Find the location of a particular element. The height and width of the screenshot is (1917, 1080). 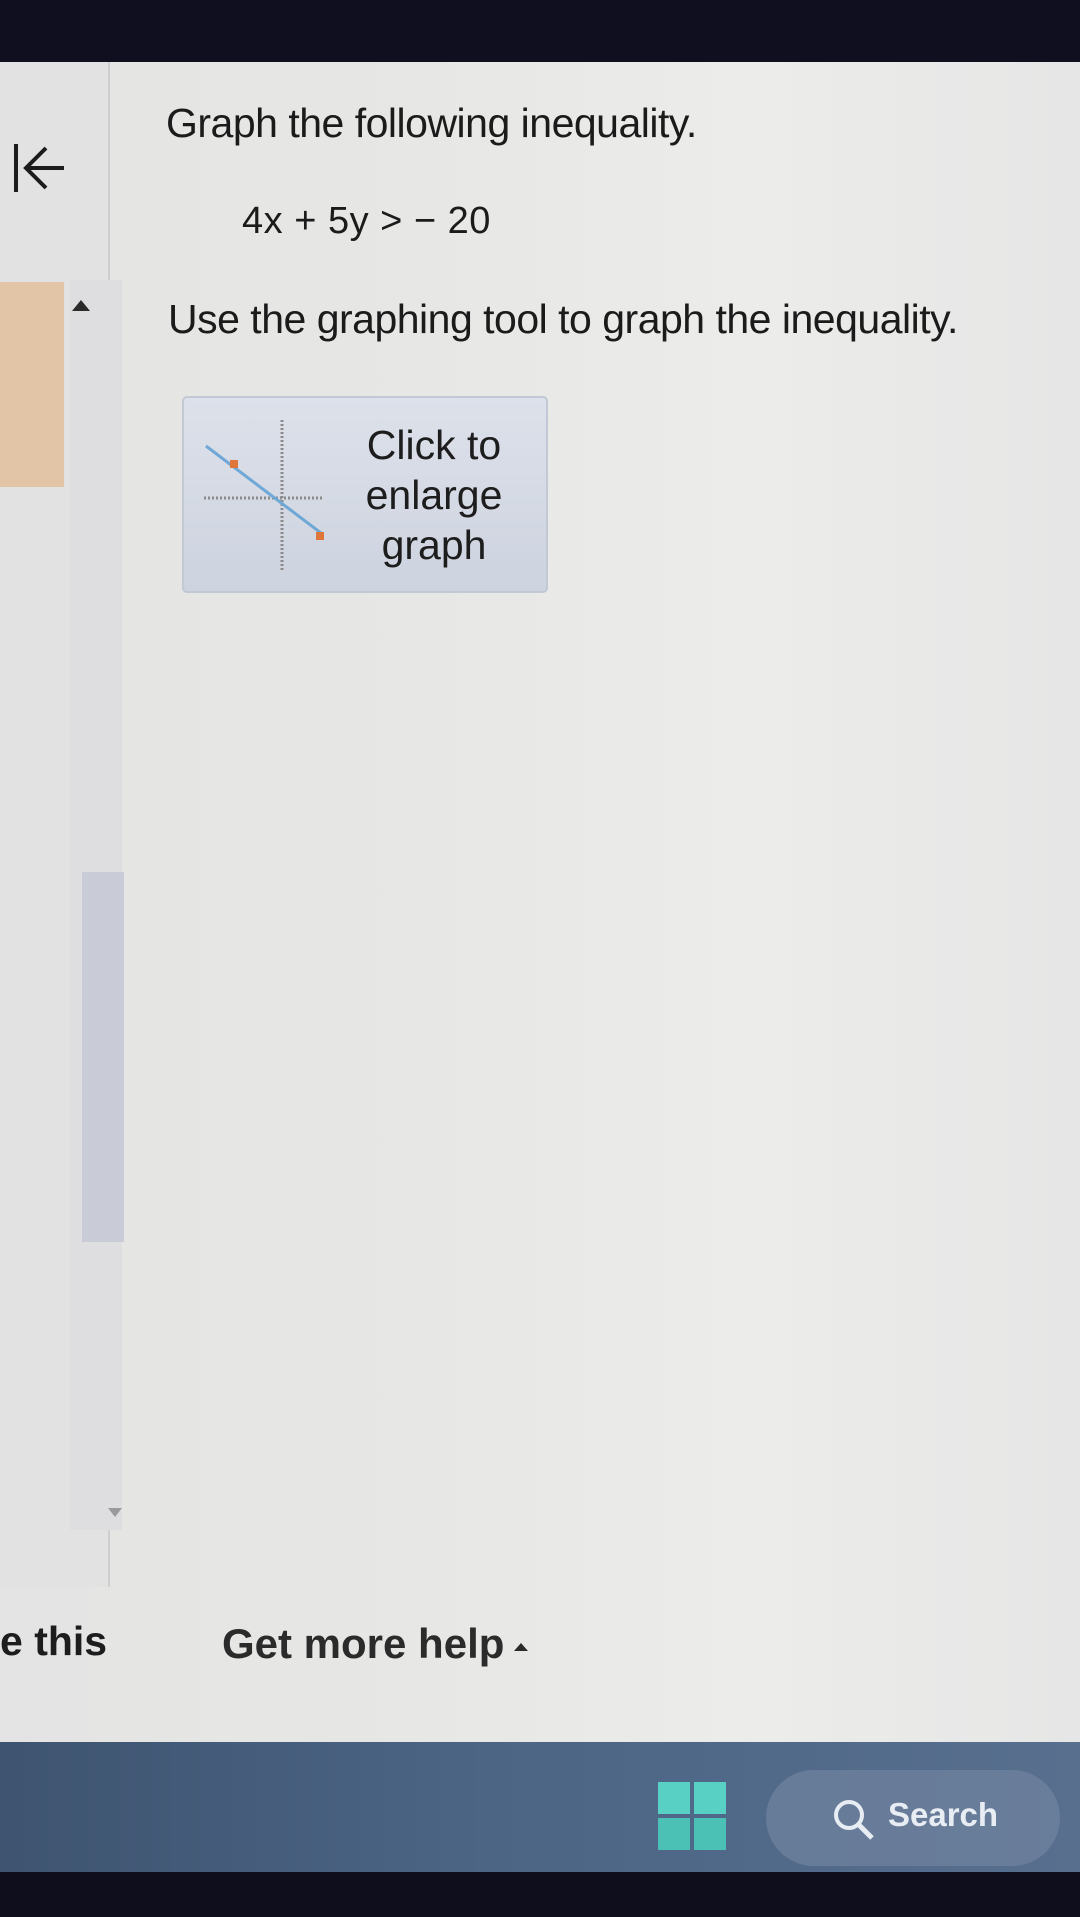

bottom-bezel is located at coordinates (540, 1894).